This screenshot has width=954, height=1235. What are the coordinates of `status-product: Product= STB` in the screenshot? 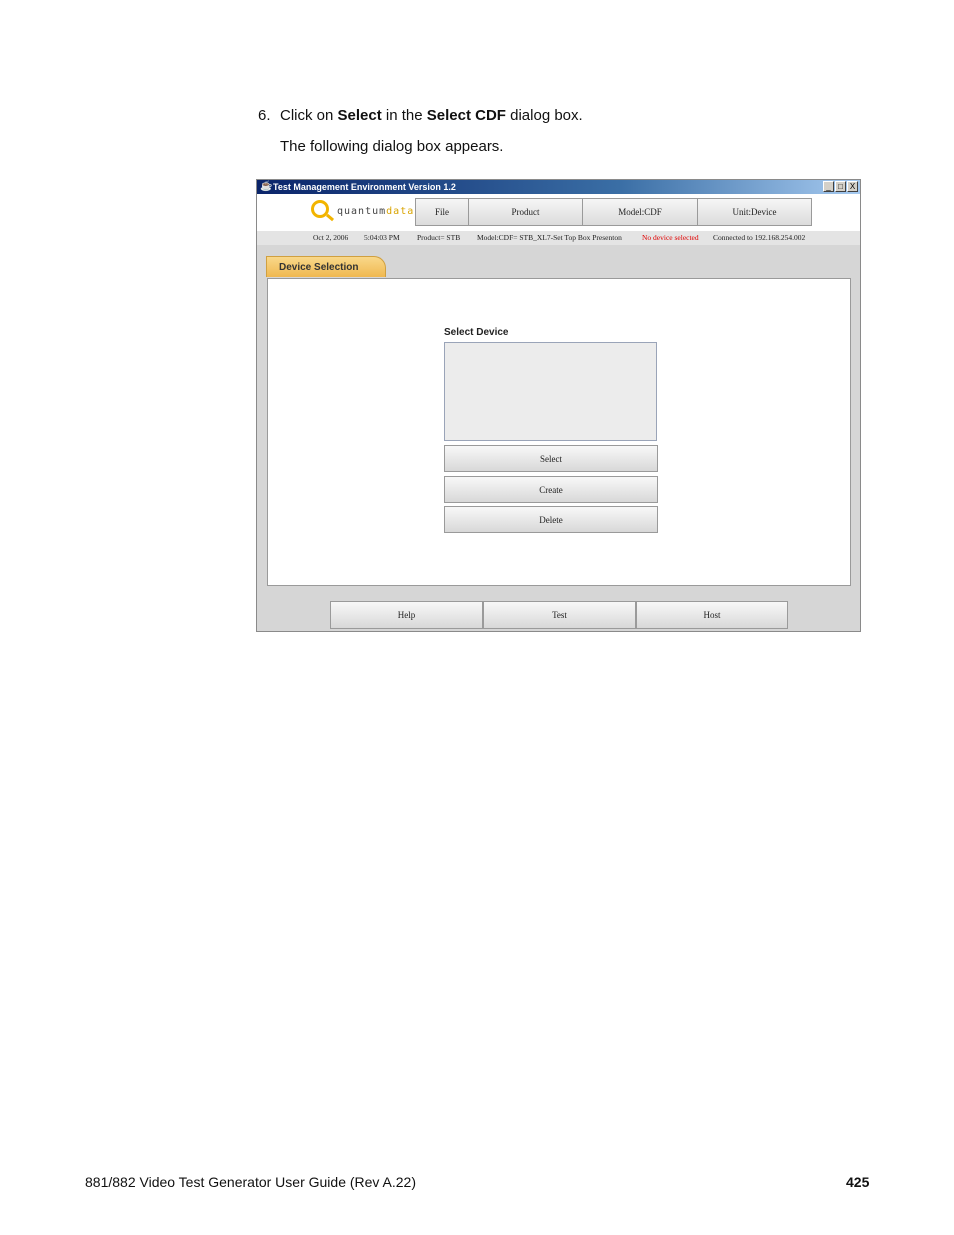 It's located at (439, 237).